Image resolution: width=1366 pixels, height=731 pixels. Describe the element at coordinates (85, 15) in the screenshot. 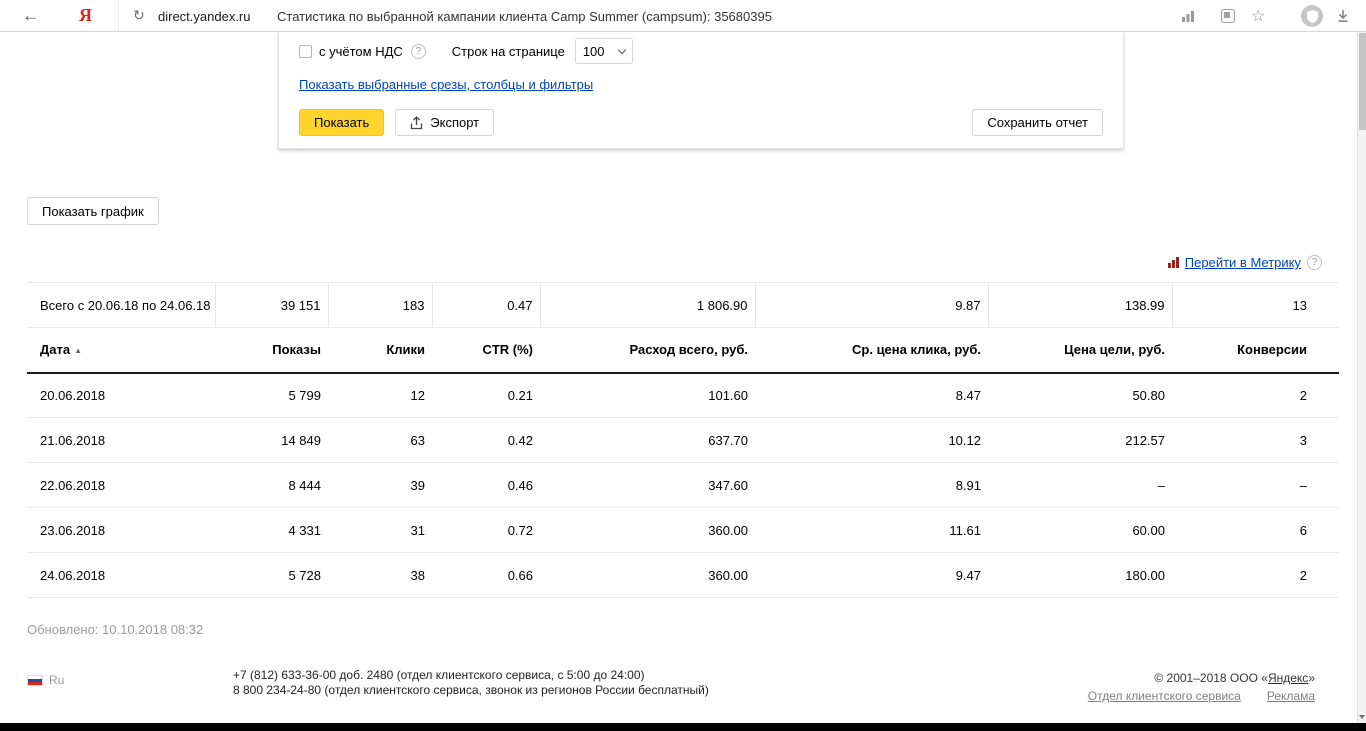

I see `yandex-logo: Я` at that location.